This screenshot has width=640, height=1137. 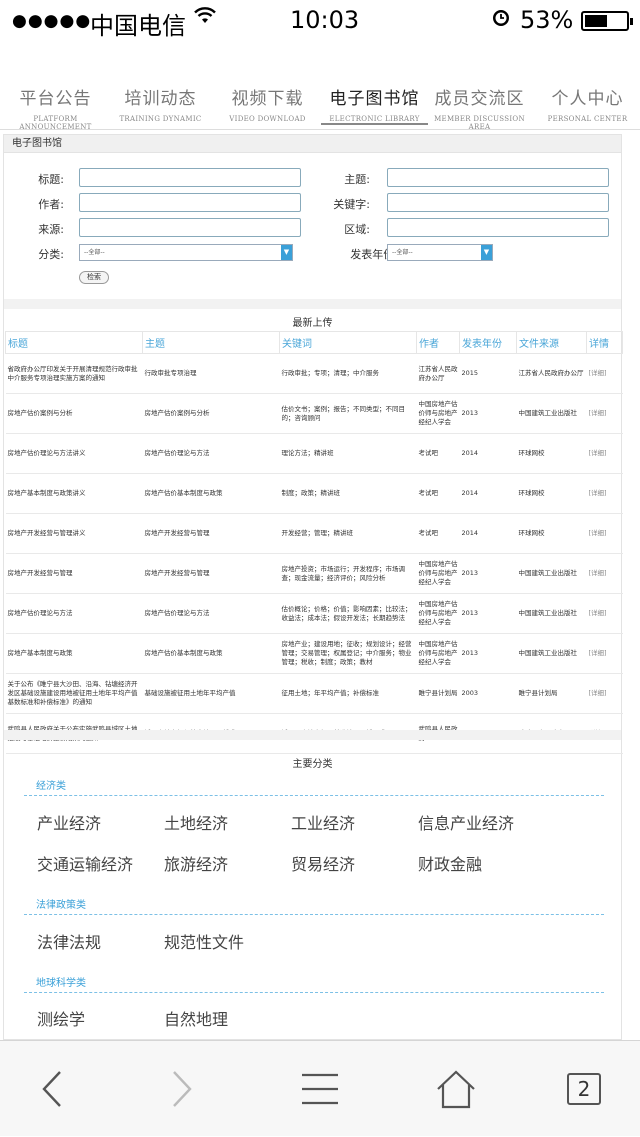 What do you see at coordinates (320, 1089) in the screenshot?
I see `menu-button` at bounding box center [320, 1089].